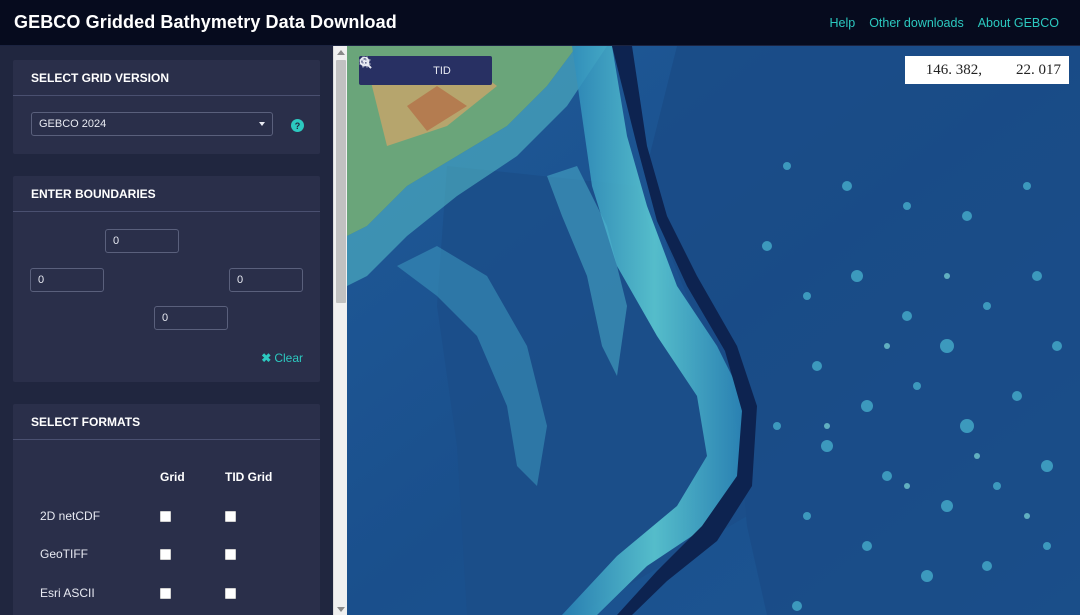 Image resolution: width=1080 pixels, height=615 pixels. I want to click on scrollbar-thumb, so click(341, 181).